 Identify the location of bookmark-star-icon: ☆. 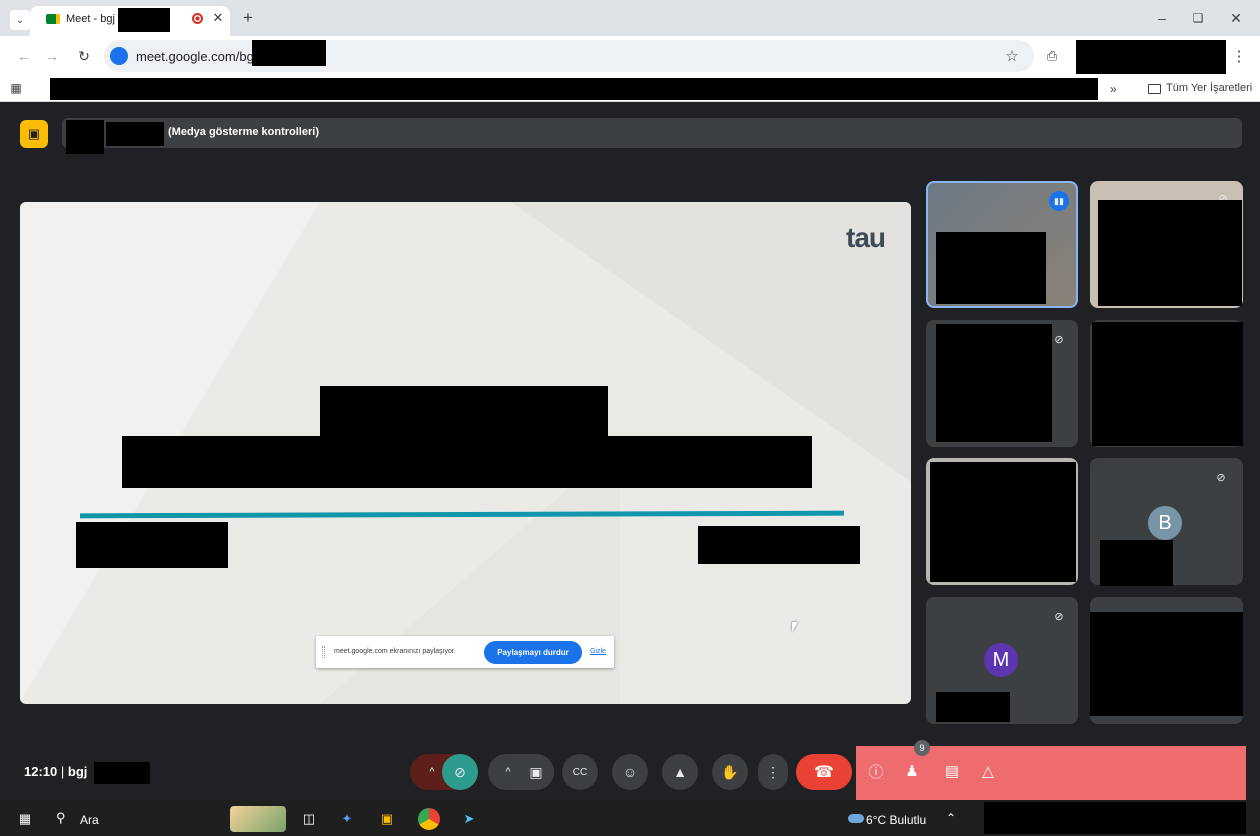
(1012, 56).